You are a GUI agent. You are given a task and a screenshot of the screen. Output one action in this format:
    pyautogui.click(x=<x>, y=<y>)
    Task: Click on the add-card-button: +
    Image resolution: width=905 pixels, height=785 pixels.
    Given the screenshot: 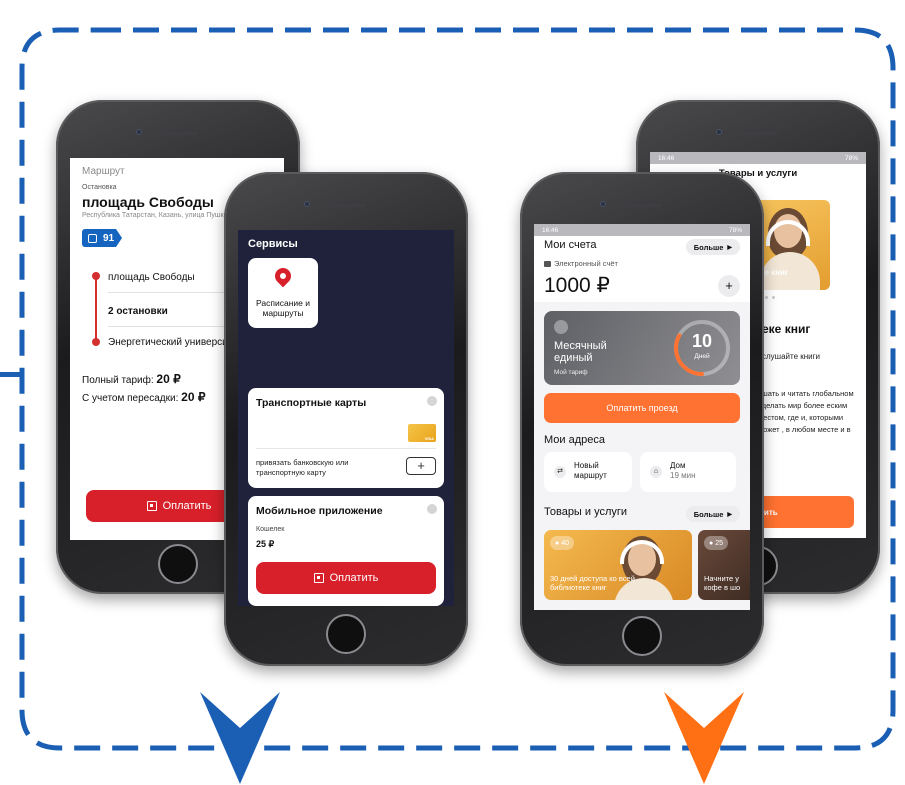 What is the action you would take?
    pyautogui.click(x=421, y=466)
    